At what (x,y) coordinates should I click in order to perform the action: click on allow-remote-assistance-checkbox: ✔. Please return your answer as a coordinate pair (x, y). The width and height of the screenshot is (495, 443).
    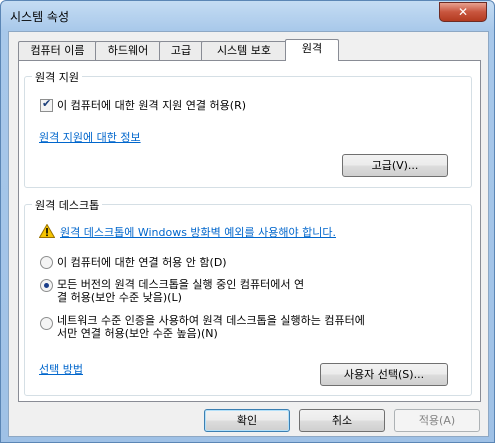
    Looking at the image, I should click on (46, 104).